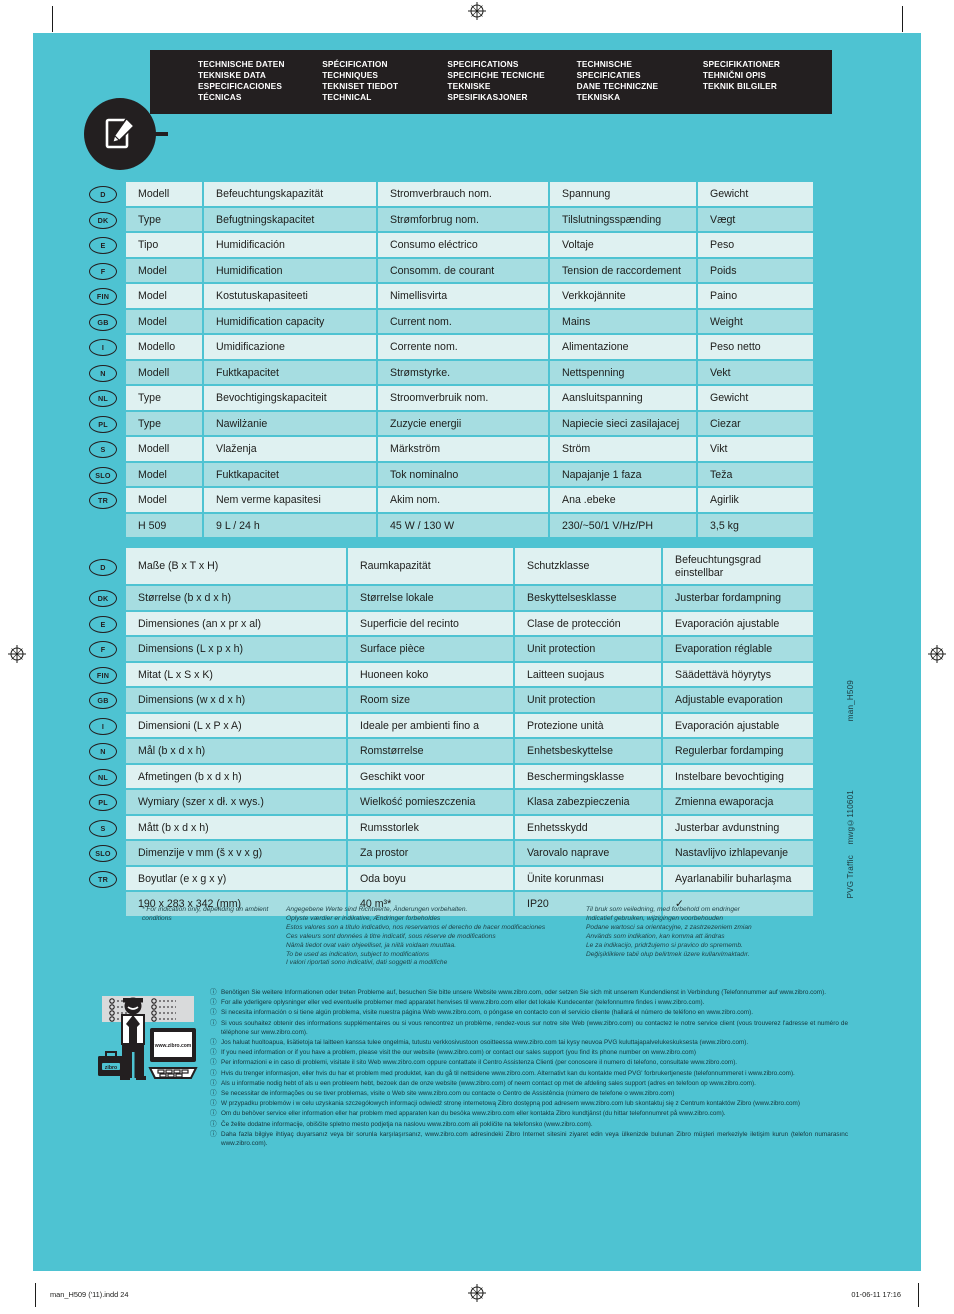 This screenshot has width=954, height=1314. Describe the element at coordinates (589, 776) in the screenshot. I see `table-cell: Beschermingsklasse` at that location.